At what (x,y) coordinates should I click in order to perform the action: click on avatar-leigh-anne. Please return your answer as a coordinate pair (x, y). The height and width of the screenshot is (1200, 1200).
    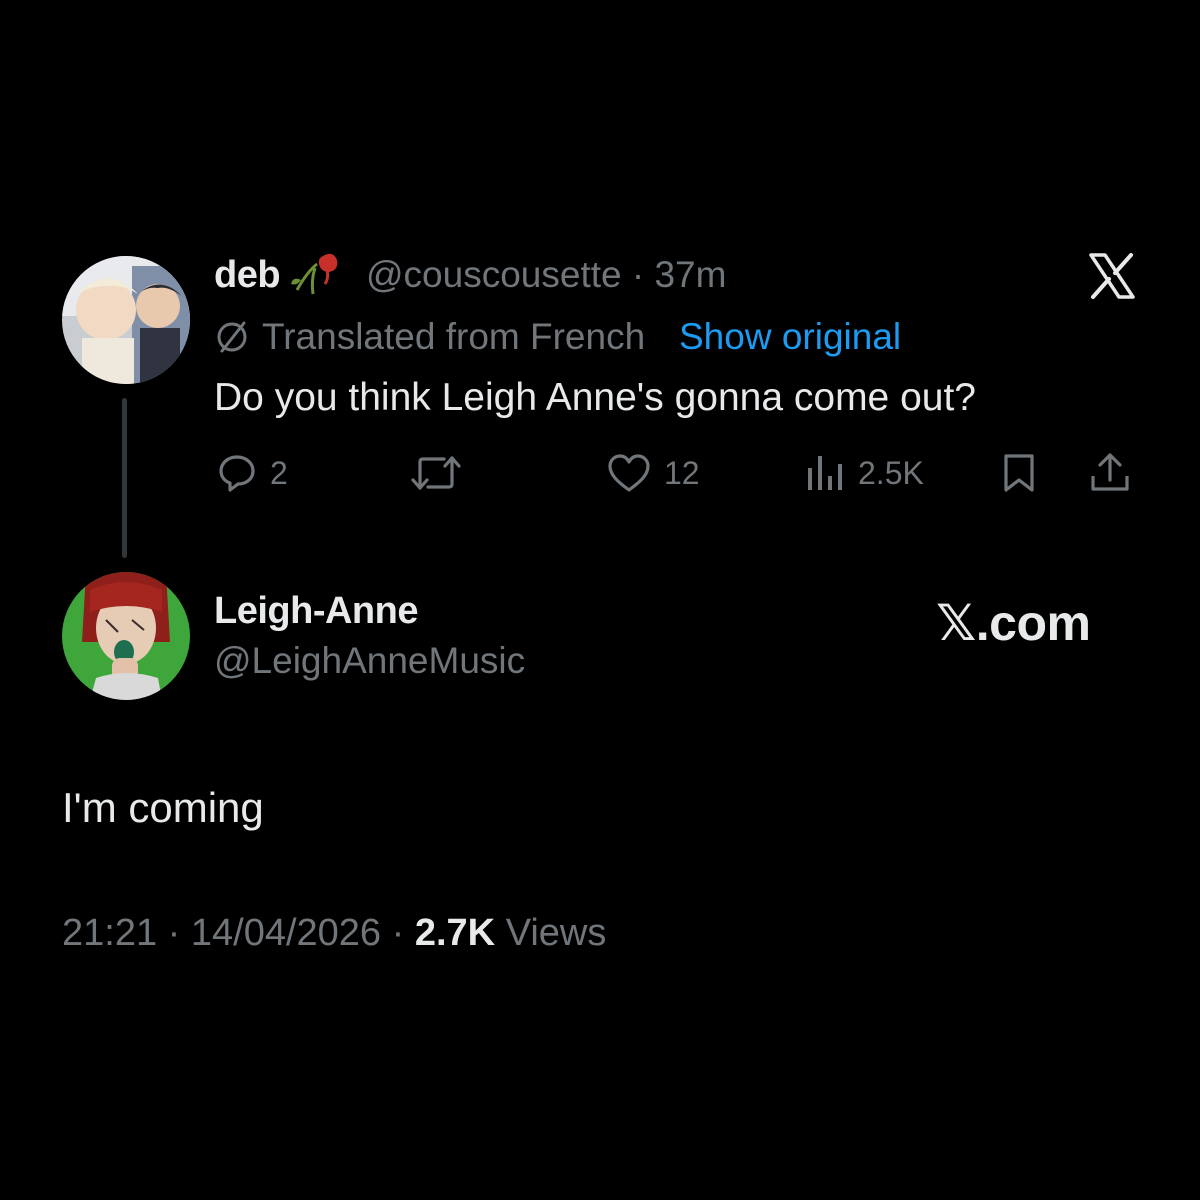
    Looking at the image, I should click on (126, 636).